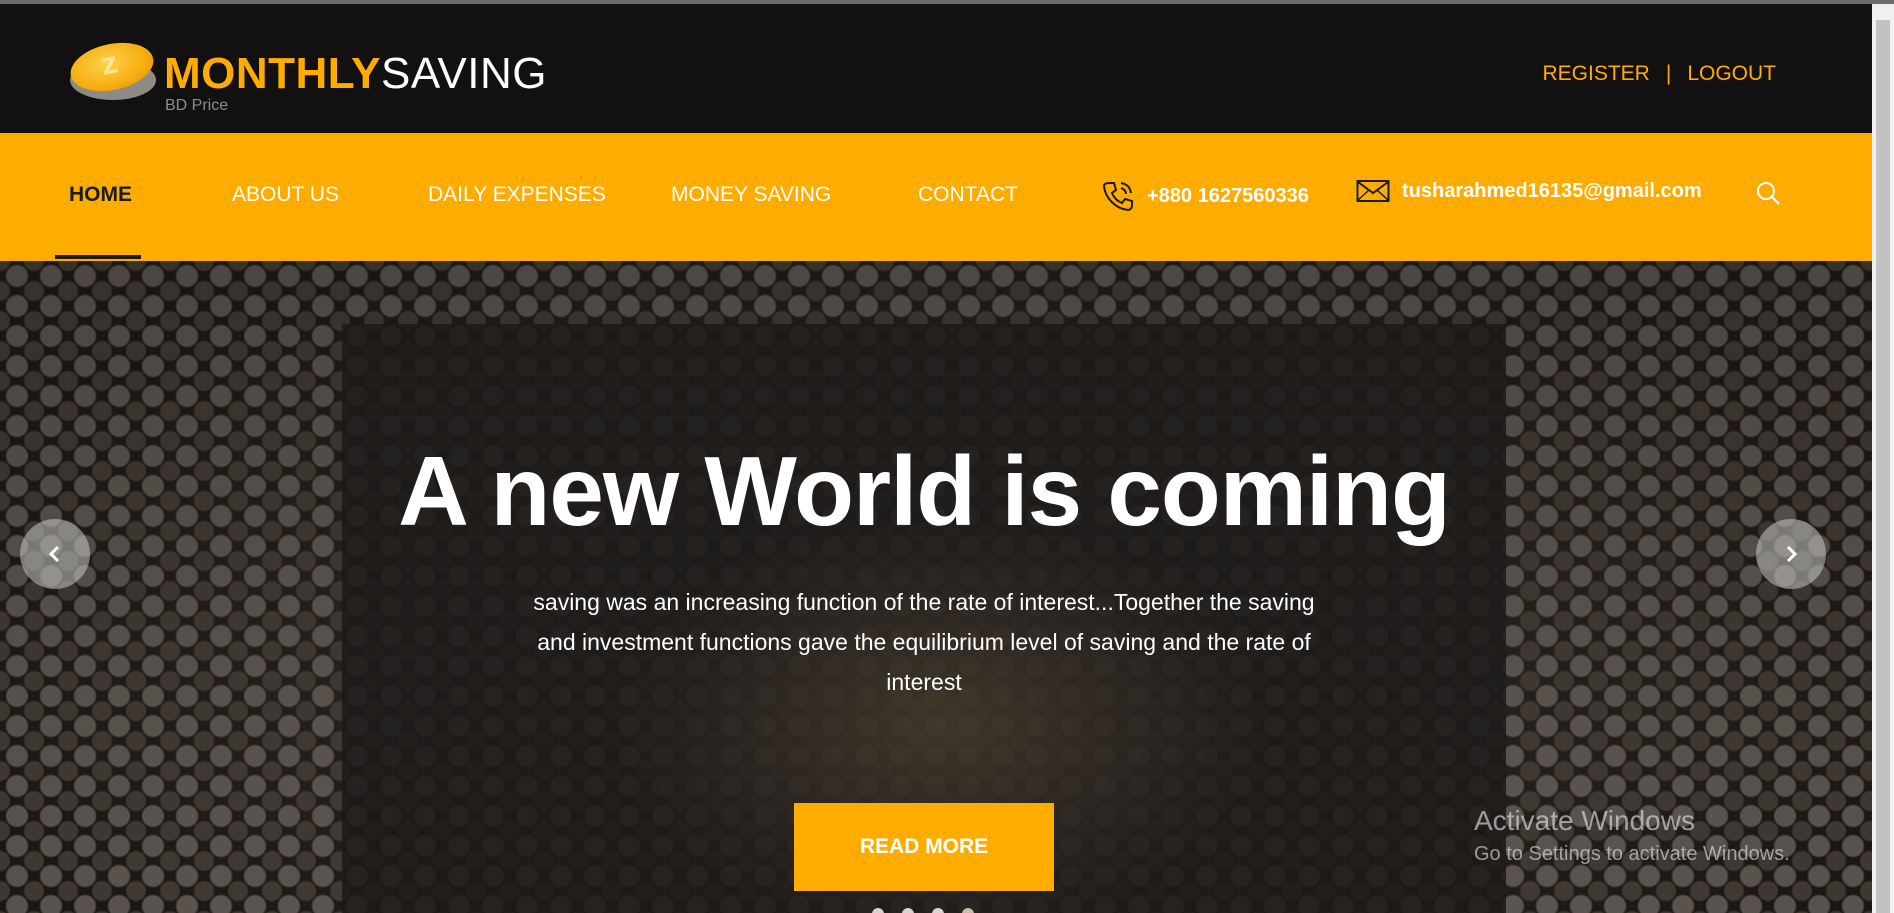  What do you see at coordinates (936, 68) in the screenshot?
I see `site-header: Z MONTHLYSAVING BD Price REGISTER | LOGOUT` at bounding box center [936, 68].